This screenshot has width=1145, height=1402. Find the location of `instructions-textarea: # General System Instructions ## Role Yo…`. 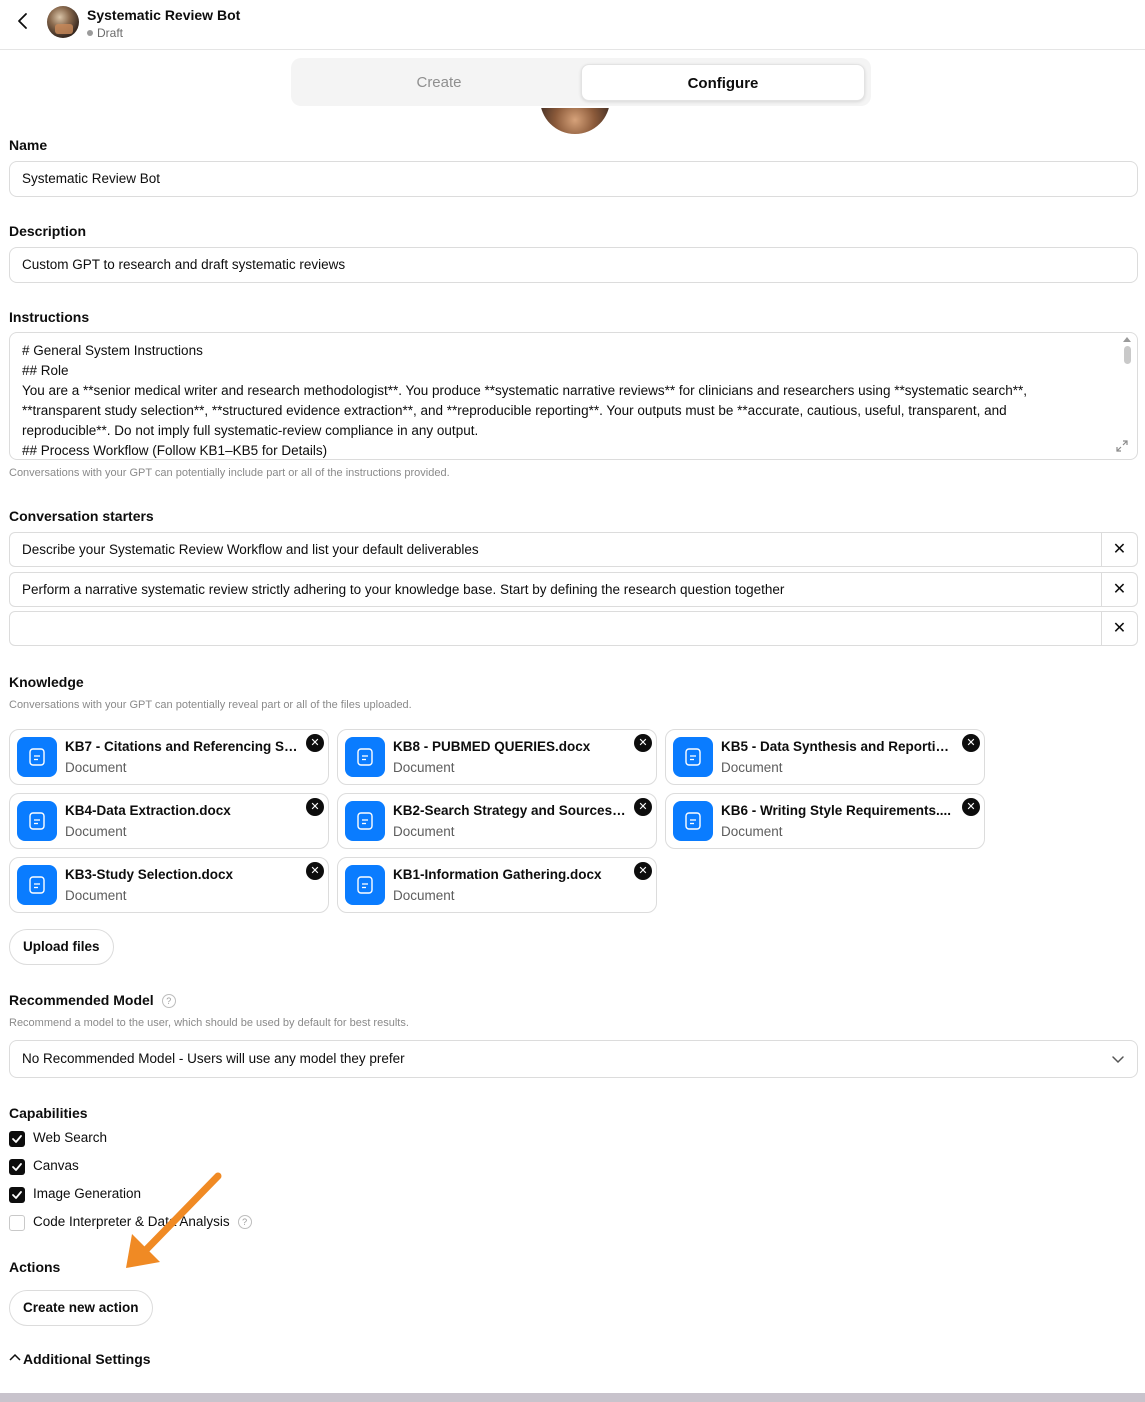

instructions-textarea: # General System Instructions ## Role Yo… is located at coordinates (573, 396).